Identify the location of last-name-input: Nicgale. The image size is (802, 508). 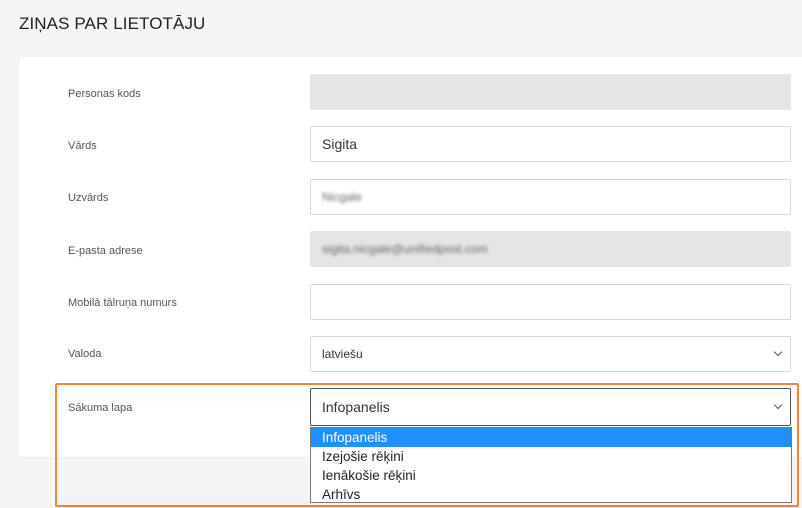
(550, 197).